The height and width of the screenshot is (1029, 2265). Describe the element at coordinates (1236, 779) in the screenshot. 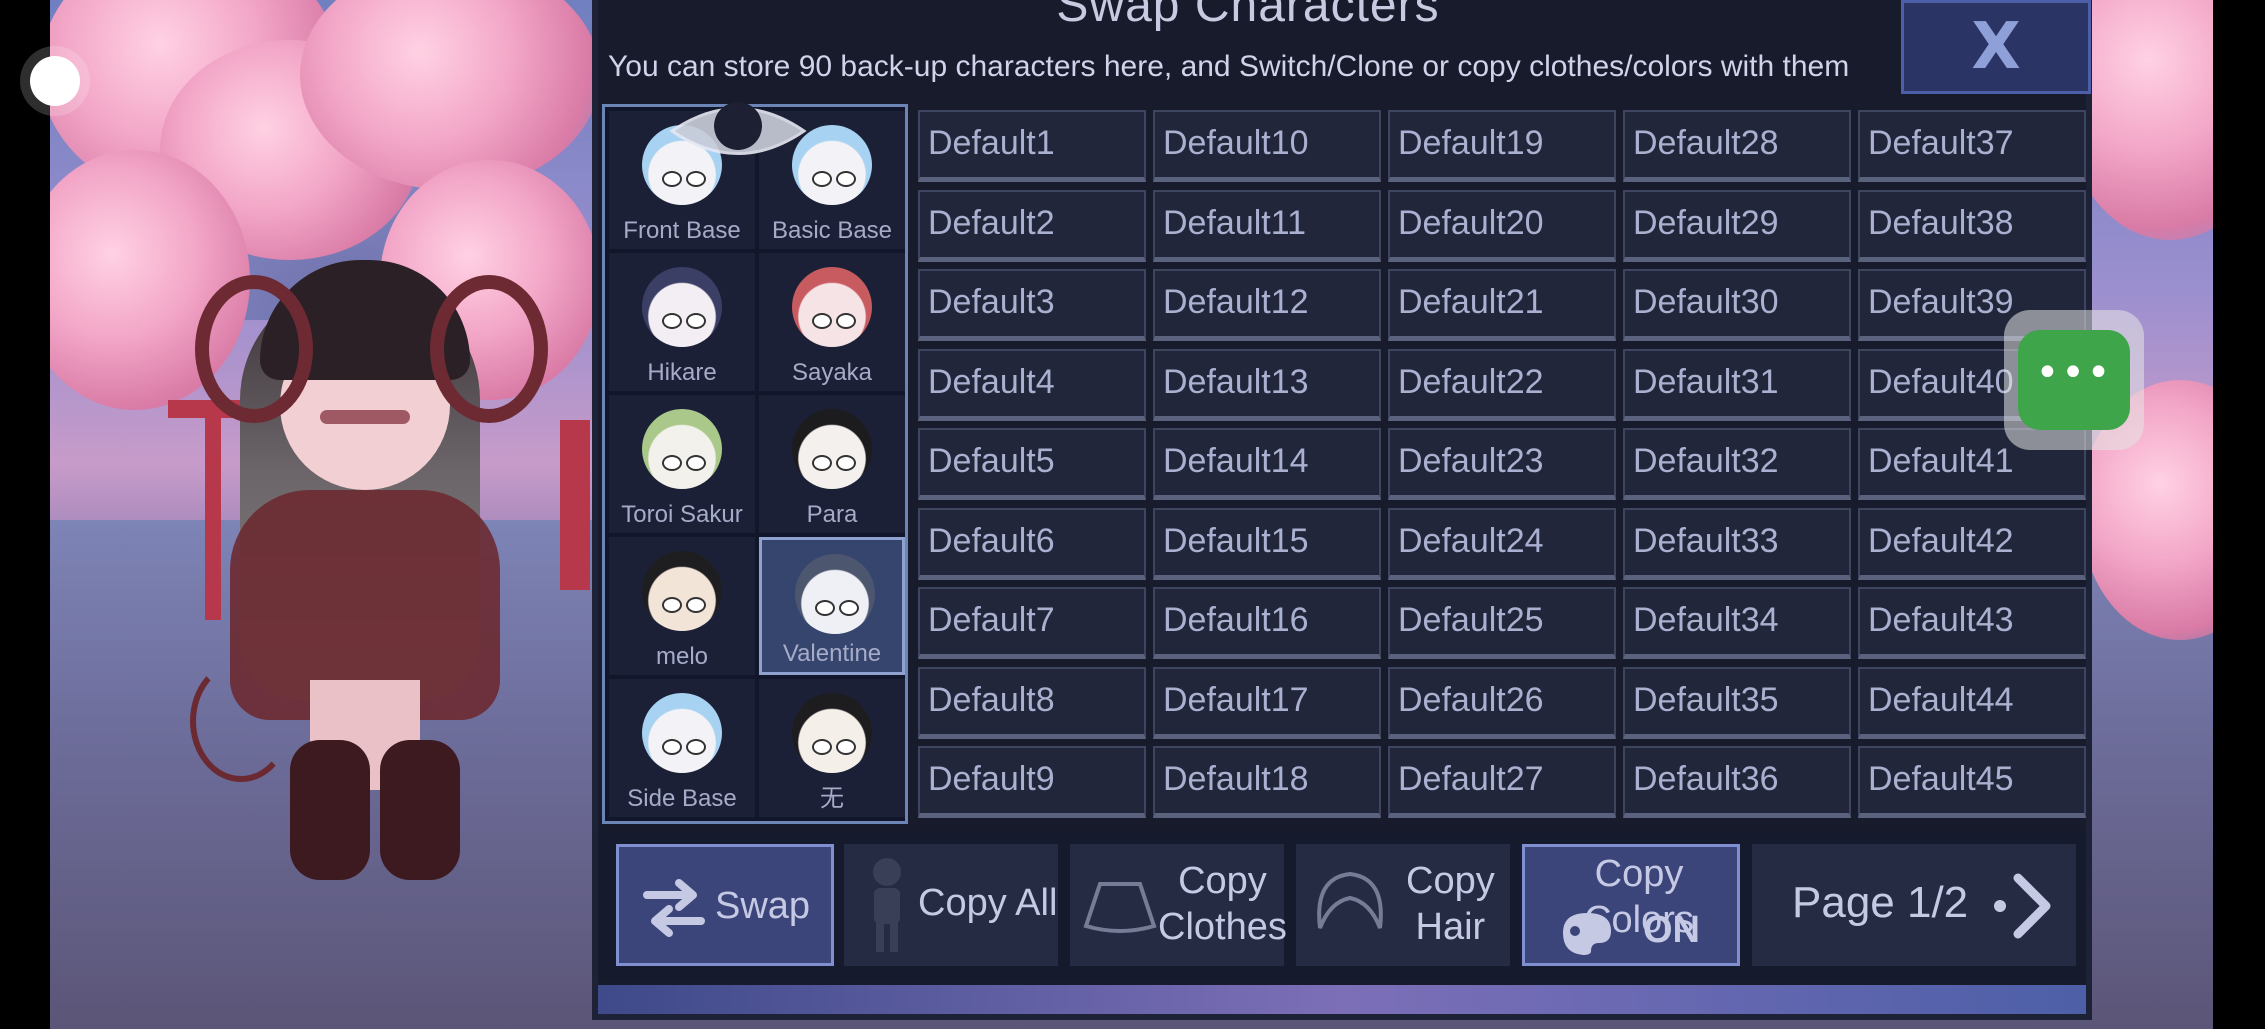

I see `slot-label: Default18` at that location.